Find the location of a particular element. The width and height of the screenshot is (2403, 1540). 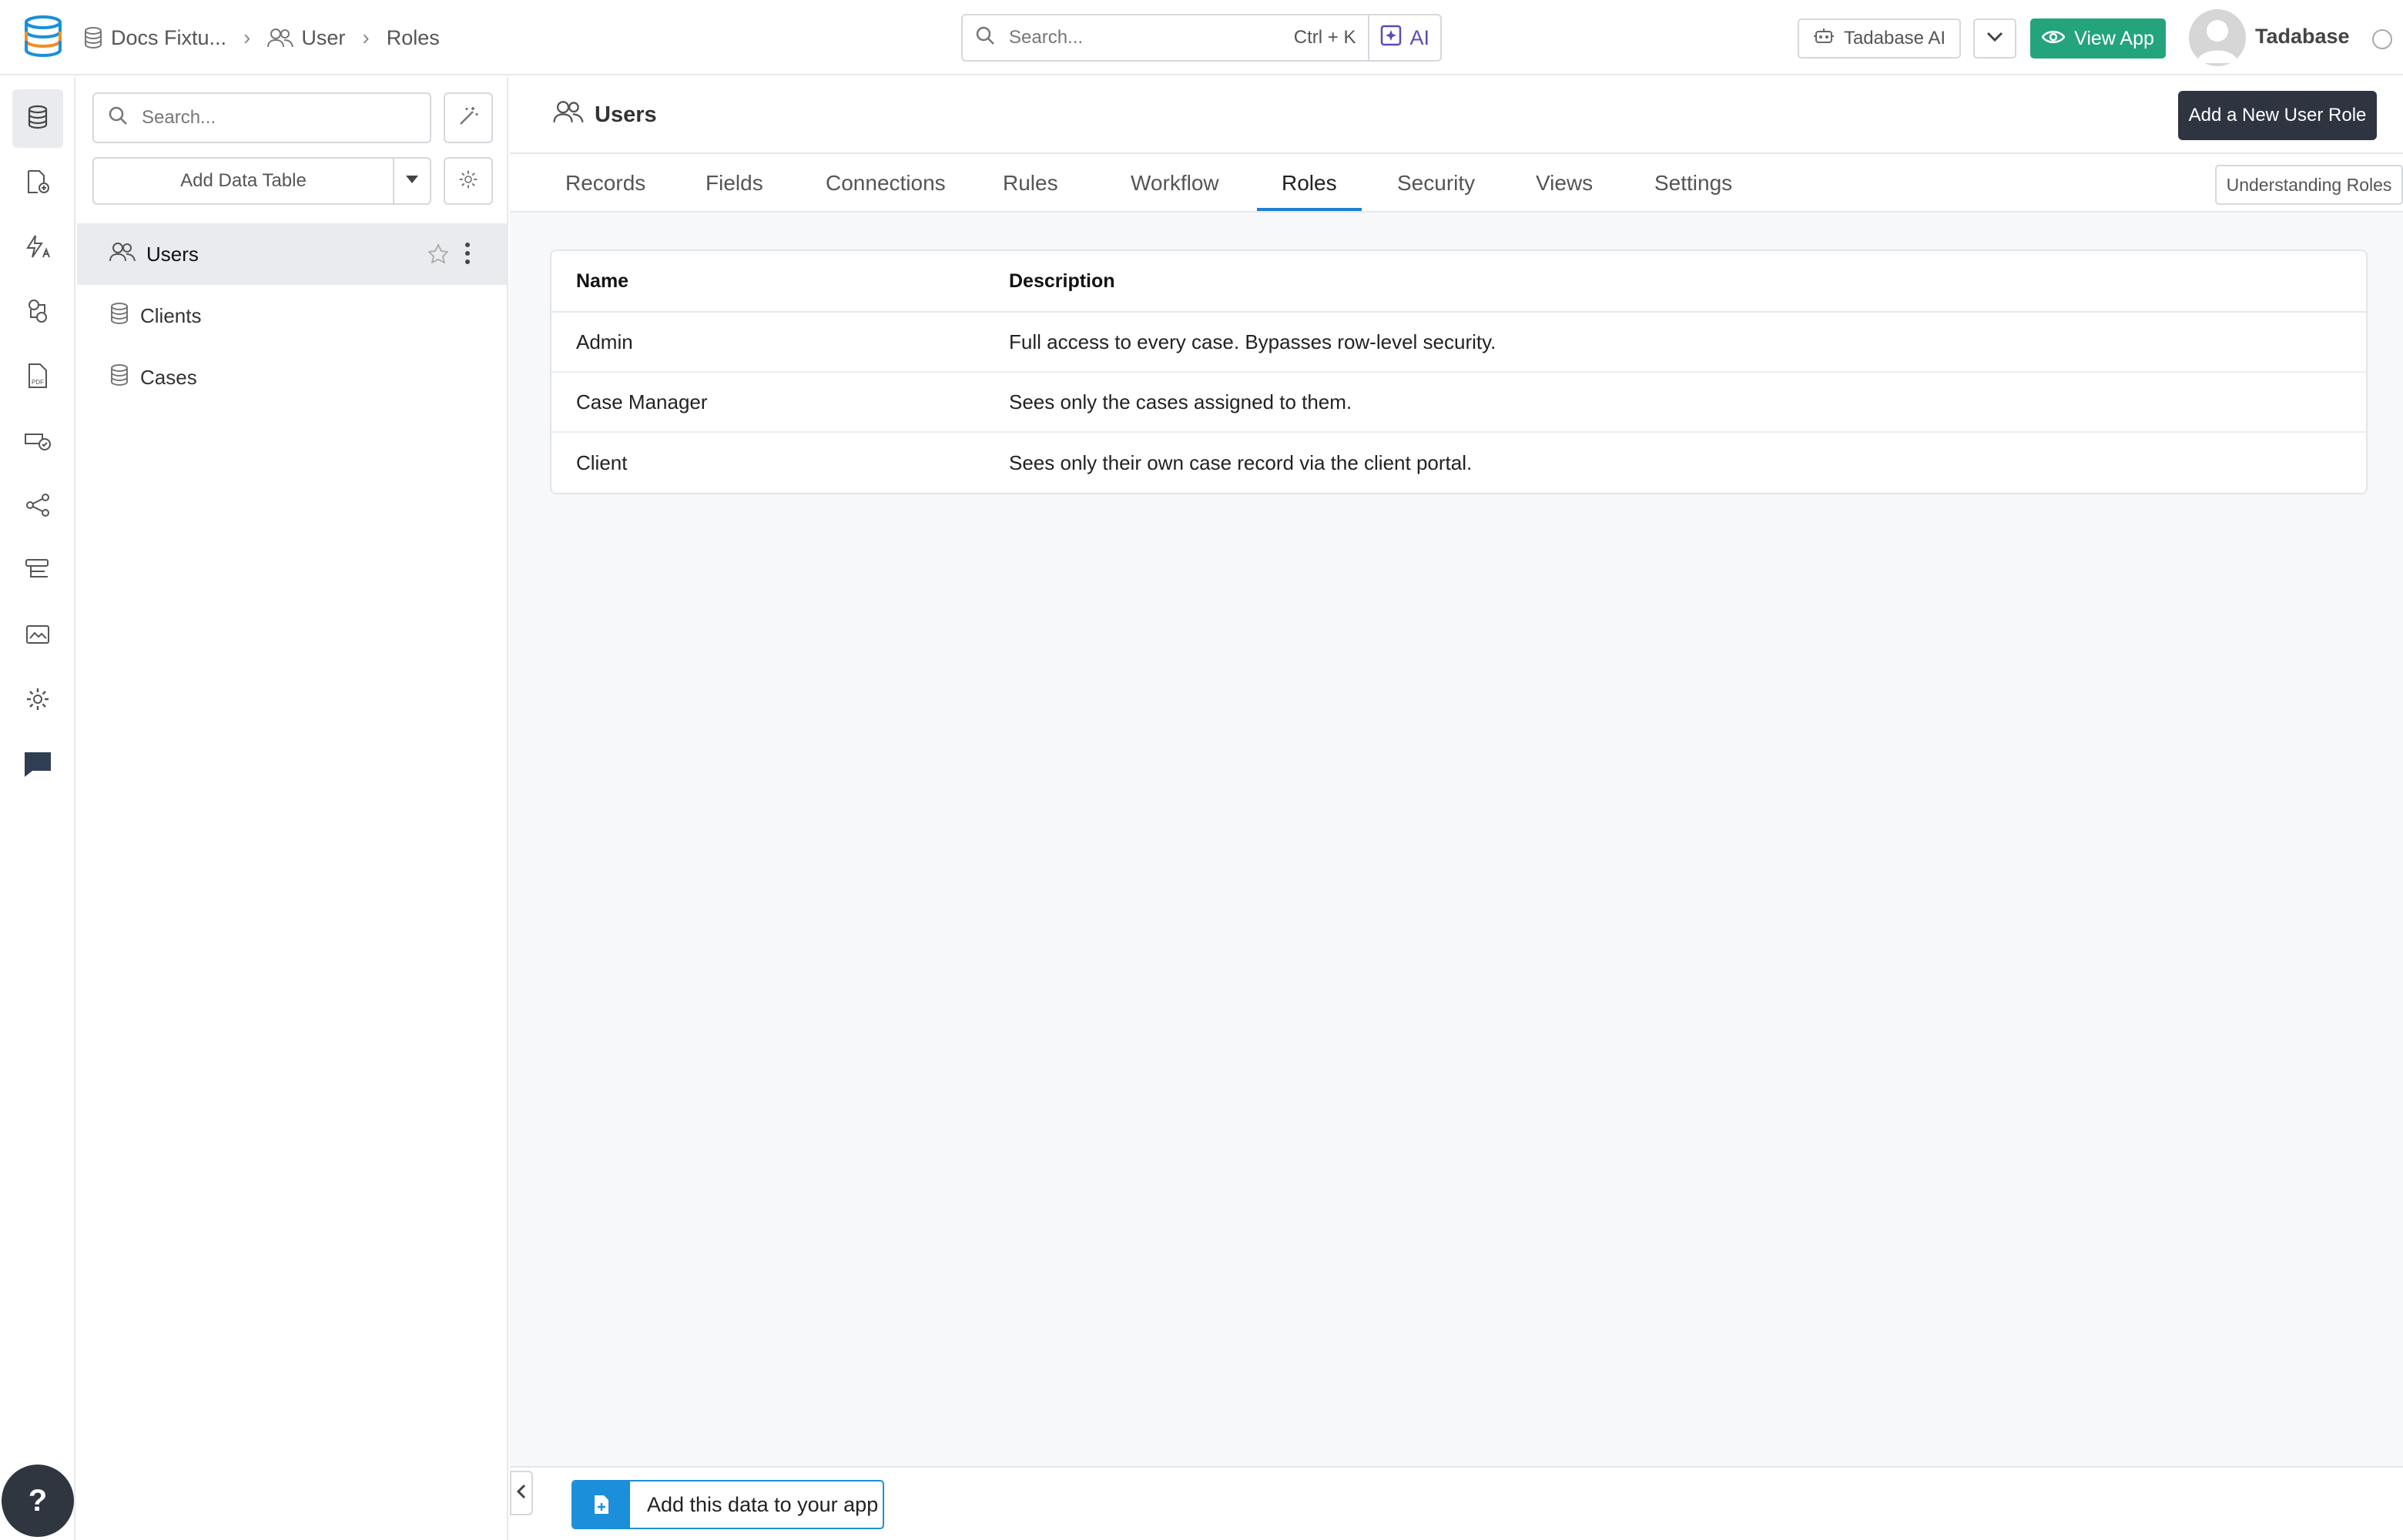

tab-rules: Rules is located at coordinates (1031, 183).